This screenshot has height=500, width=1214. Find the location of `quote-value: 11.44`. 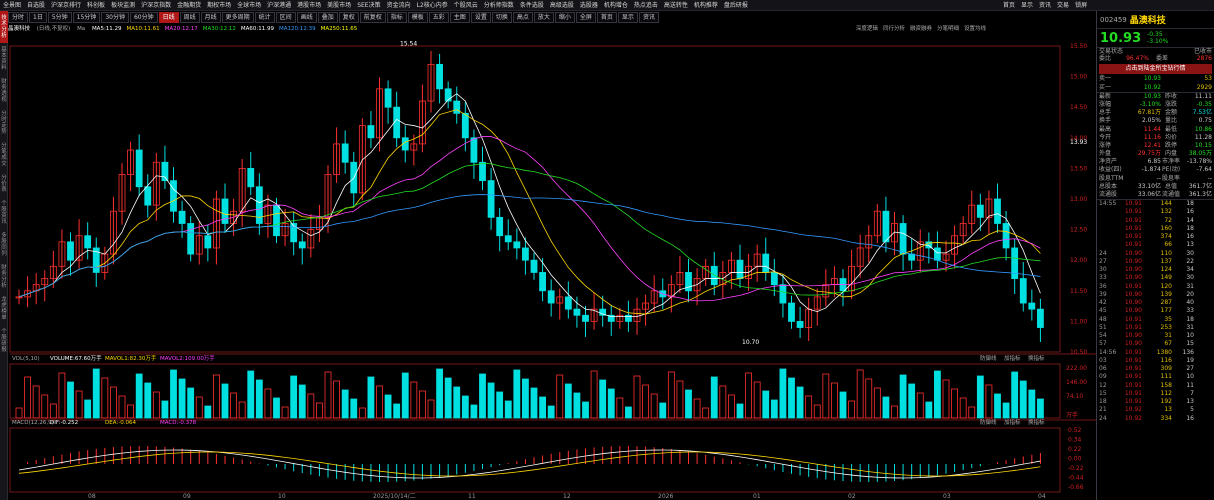

quote-value: 11.44 is located at coordinates (1152, 129).